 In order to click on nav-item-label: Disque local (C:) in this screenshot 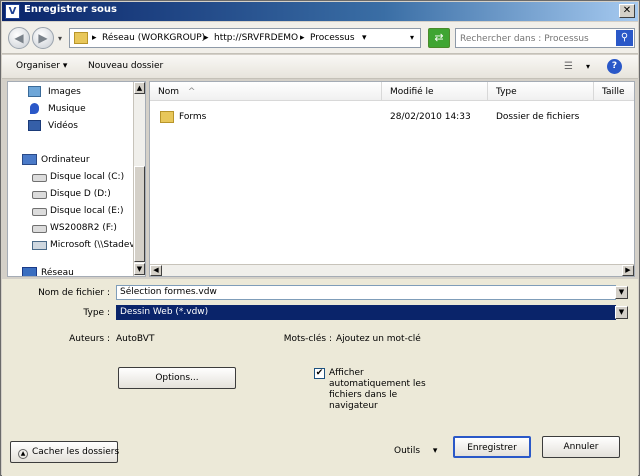, I will do `click(87, 177)`.